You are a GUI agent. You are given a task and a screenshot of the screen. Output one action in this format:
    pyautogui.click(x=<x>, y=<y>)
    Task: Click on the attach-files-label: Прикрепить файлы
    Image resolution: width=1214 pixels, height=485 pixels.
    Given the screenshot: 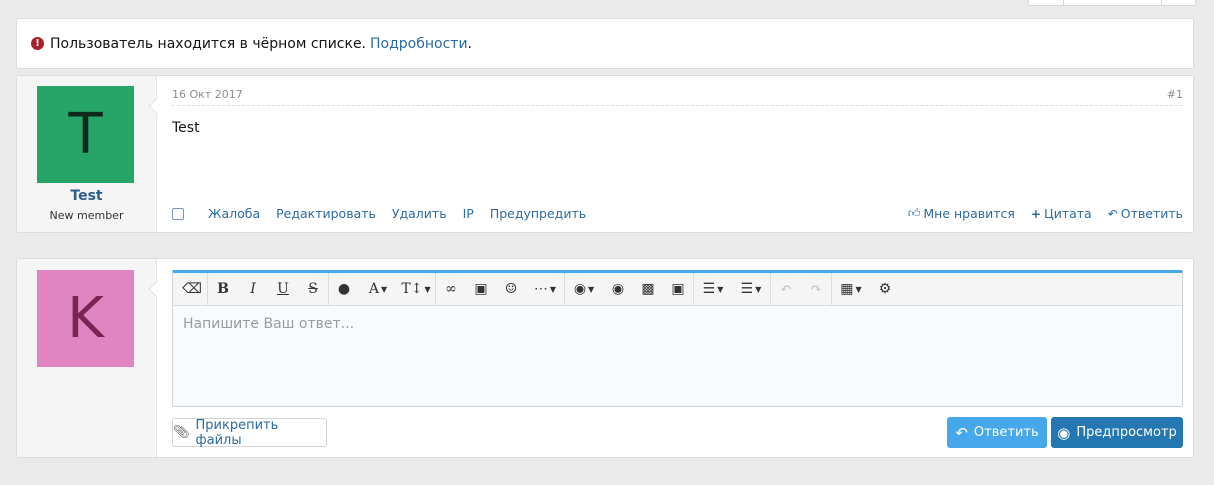 What is the action you would take?
    pyautogui.click(x=237, y=432)
    